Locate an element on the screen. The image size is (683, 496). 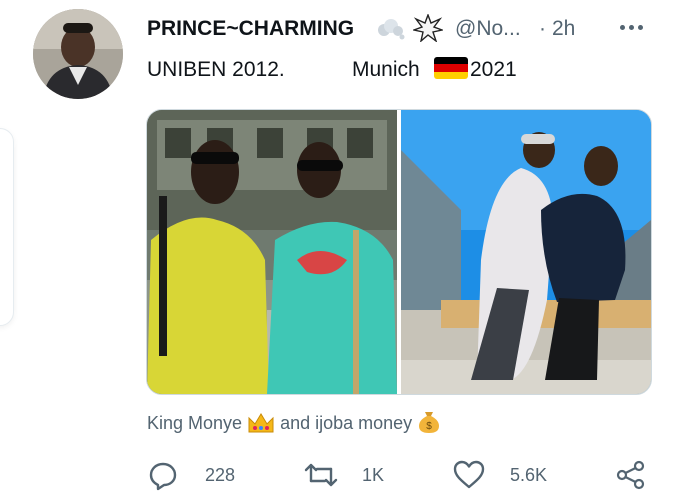
retweet-icon is located at coordinates (321, 475).